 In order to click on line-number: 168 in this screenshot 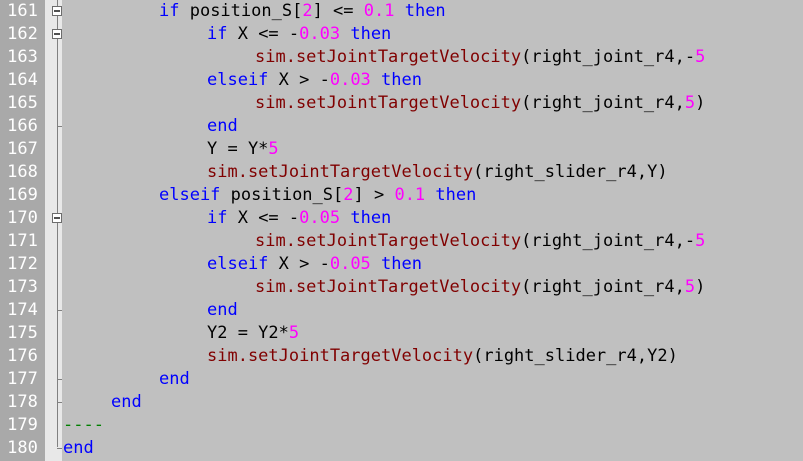, I will do `click(22, 172)`.